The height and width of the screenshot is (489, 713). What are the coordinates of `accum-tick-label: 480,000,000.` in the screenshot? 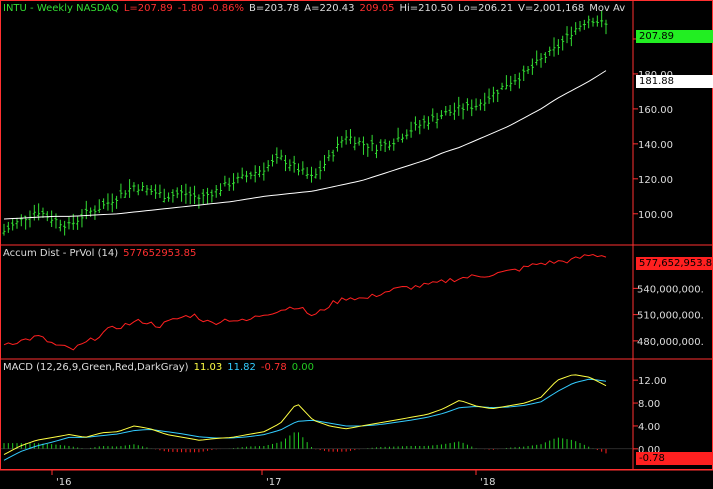 It's located at (670, 342).